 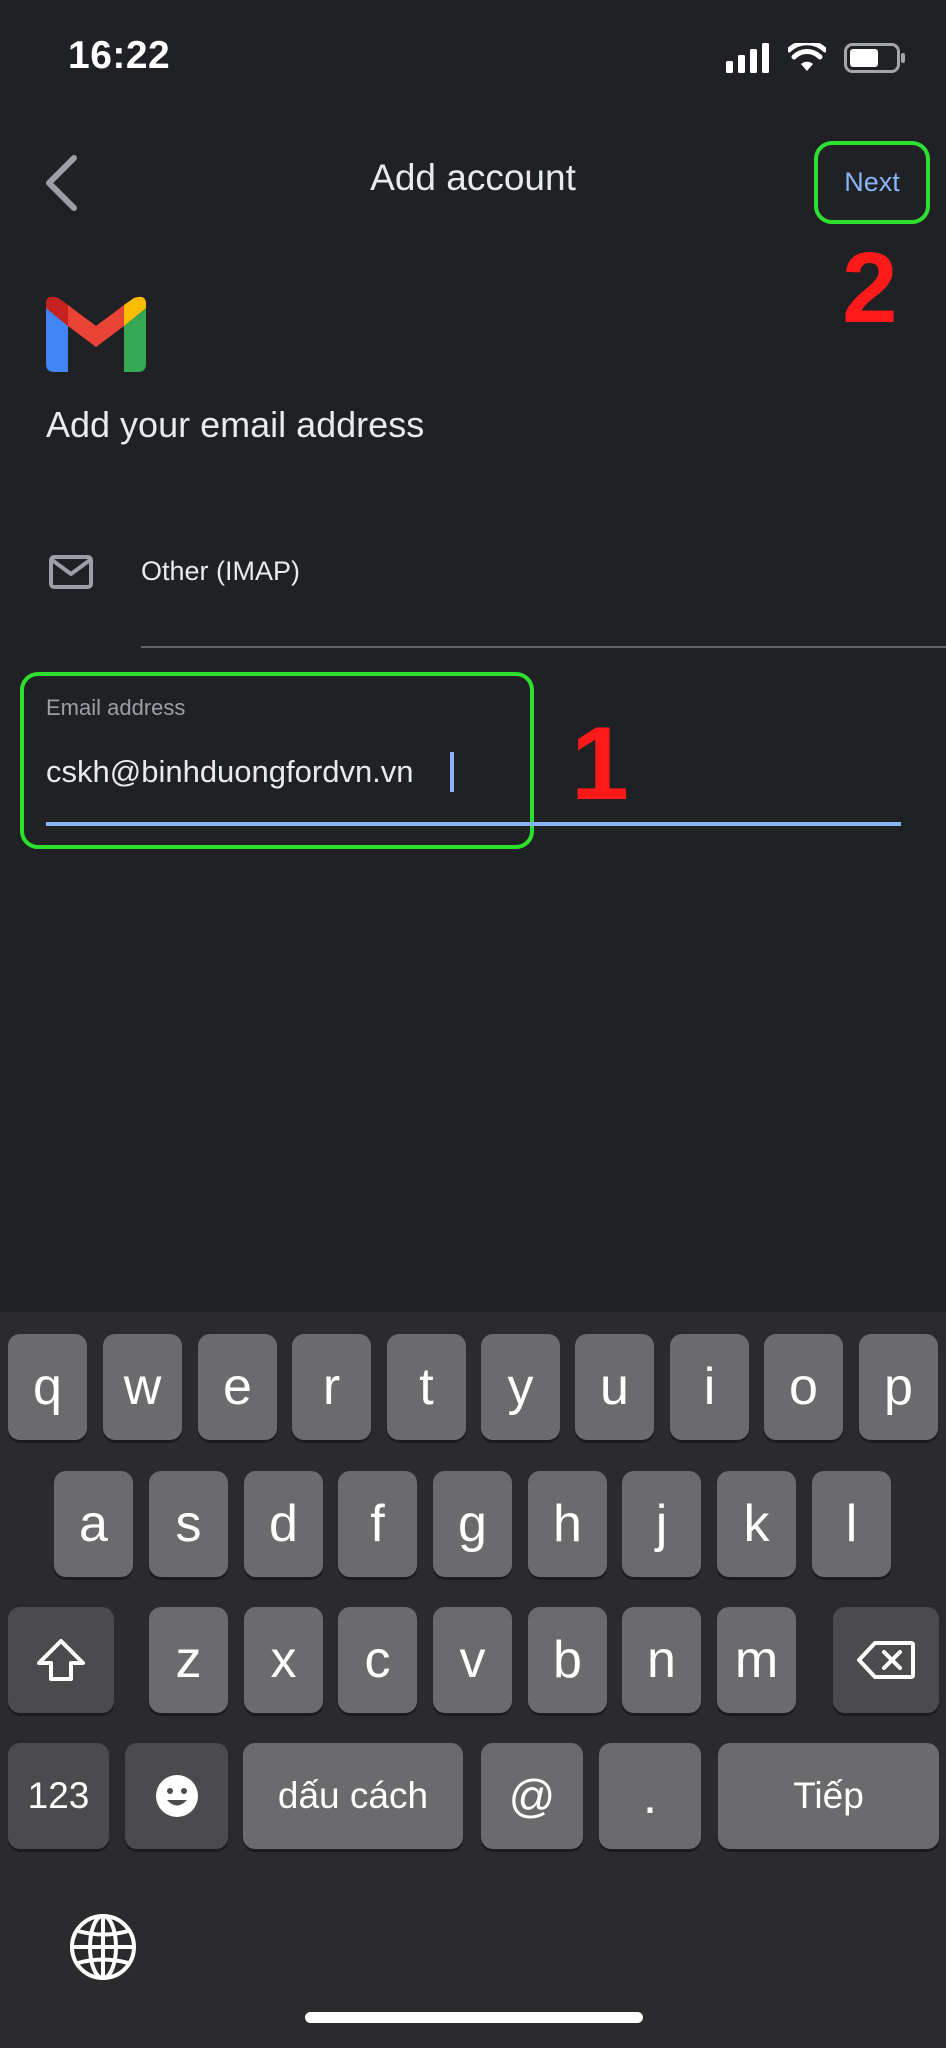 What do you see at coordinates (874, 58) in the screenshot?
I see `battery-icon` at bounding box center [874, 58].